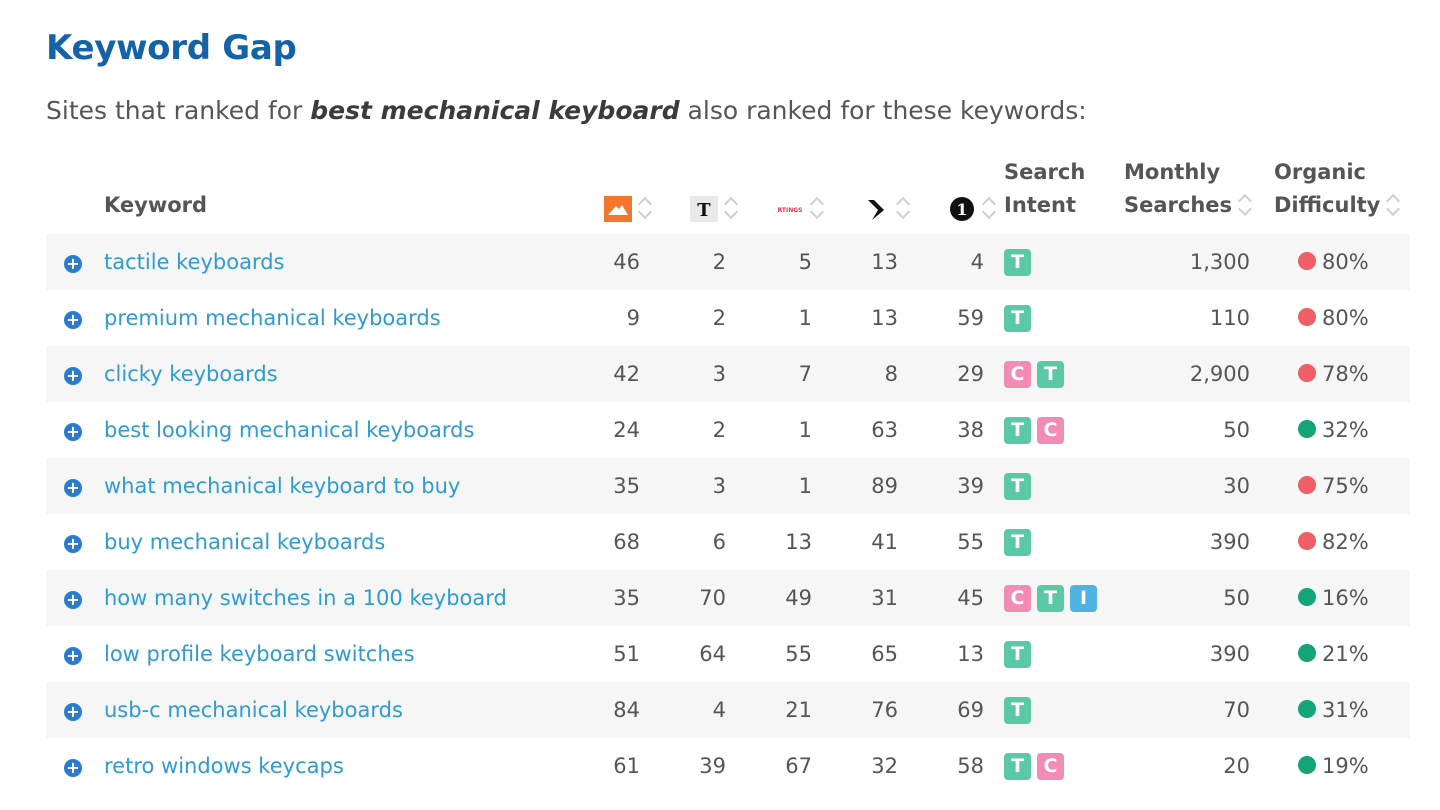 This screenshot has width=1440, height=810. I want to click on verge-logo-icon, so click(876, 210).